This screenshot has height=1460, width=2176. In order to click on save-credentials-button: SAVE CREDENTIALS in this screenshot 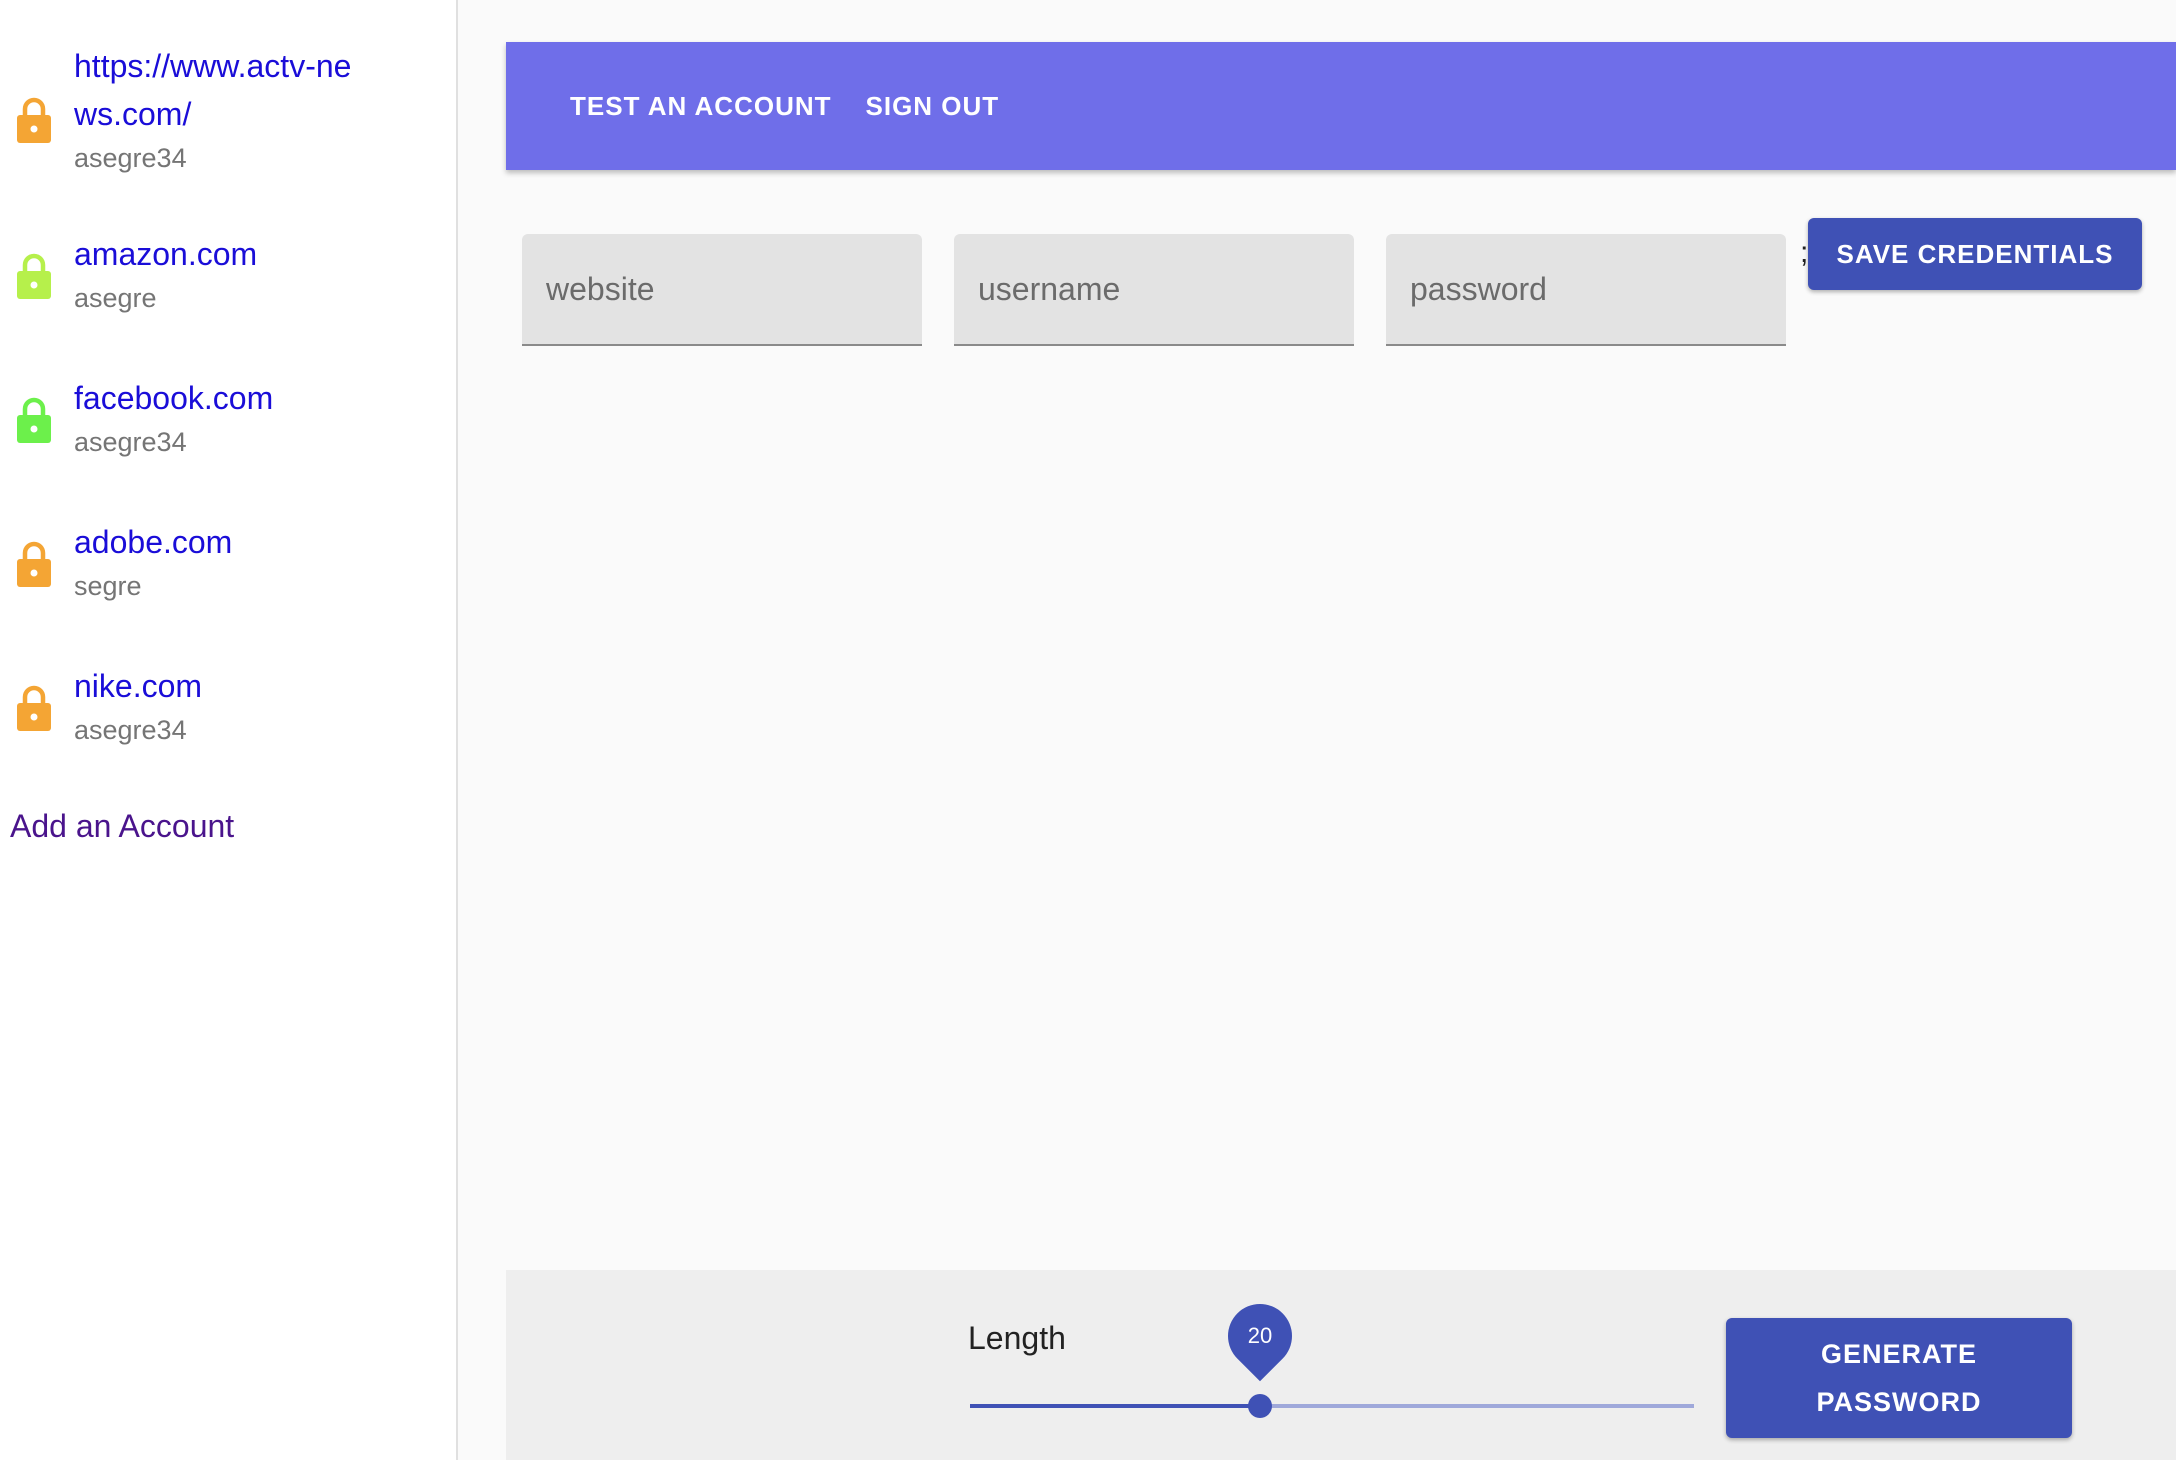, I will do `click(1975, 254)`.